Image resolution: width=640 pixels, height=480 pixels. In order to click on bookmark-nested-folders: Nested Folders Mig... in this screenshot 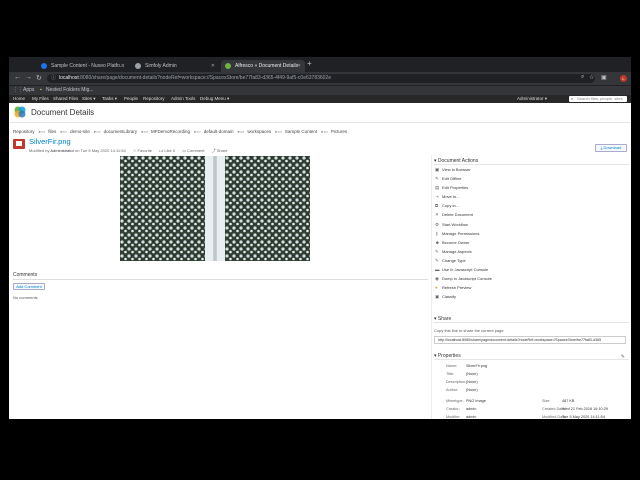, I will do `click(70, 90)`.